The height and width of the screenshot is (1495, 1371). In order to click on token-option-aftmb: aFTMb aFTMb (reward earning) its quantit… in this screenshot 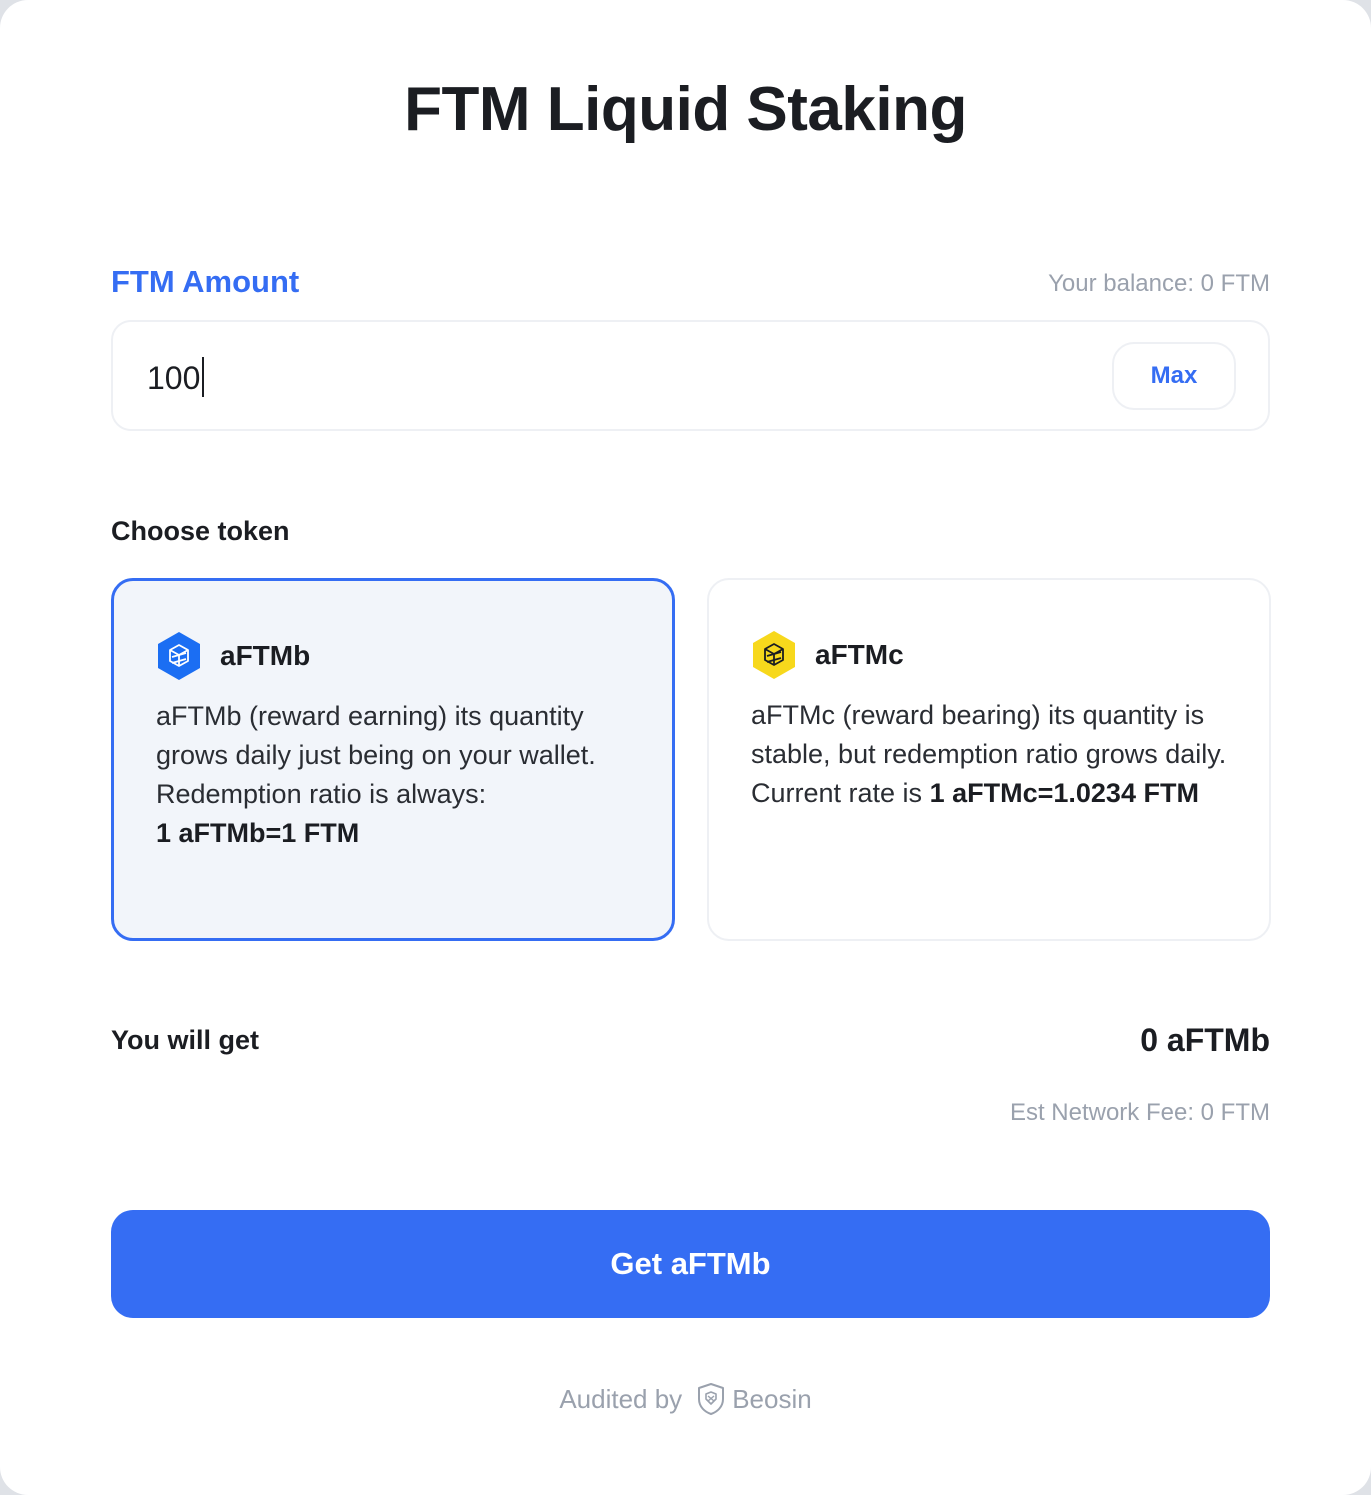, I will do `click(393, 759)`.